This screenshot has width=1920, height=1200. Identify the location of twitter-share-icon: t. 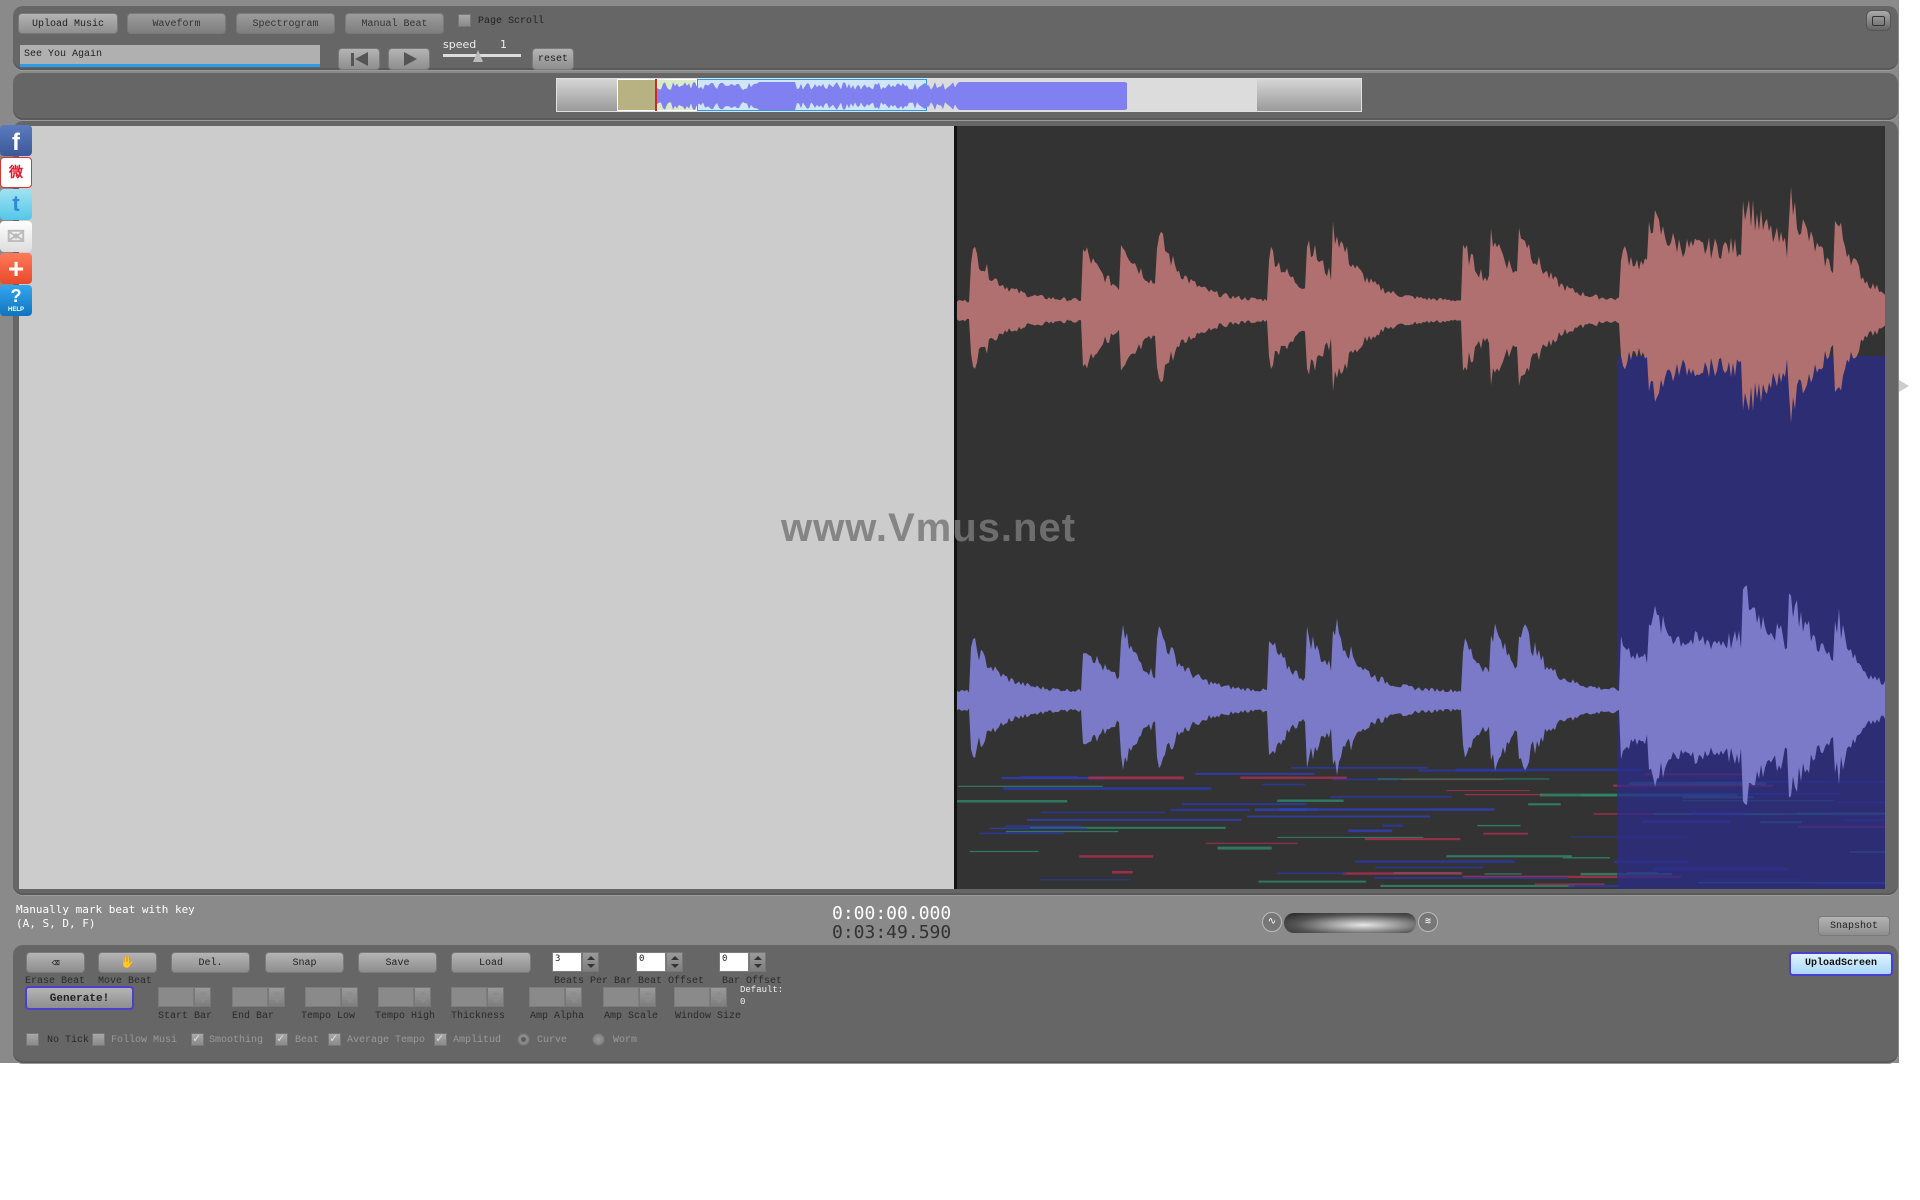
(16, 204).